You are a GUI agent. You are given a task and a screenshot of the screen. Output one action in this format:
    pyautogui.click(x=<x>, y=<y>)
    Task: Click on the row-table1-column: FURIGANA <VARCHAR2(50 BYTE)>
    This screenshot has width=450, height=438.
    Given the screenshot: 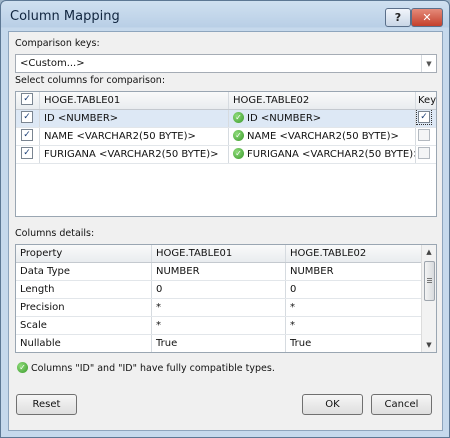 What is the action you would take?
    pyautogui.click(x=134, y=154)
    